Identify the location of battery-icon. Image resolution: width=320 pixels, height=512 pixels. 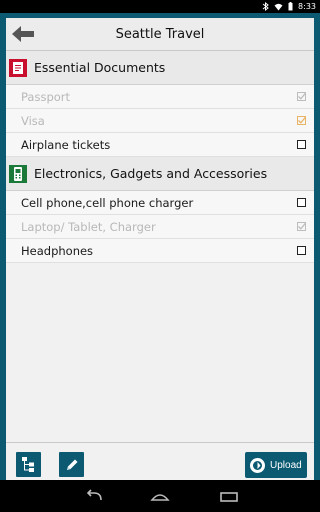
(290, 6).